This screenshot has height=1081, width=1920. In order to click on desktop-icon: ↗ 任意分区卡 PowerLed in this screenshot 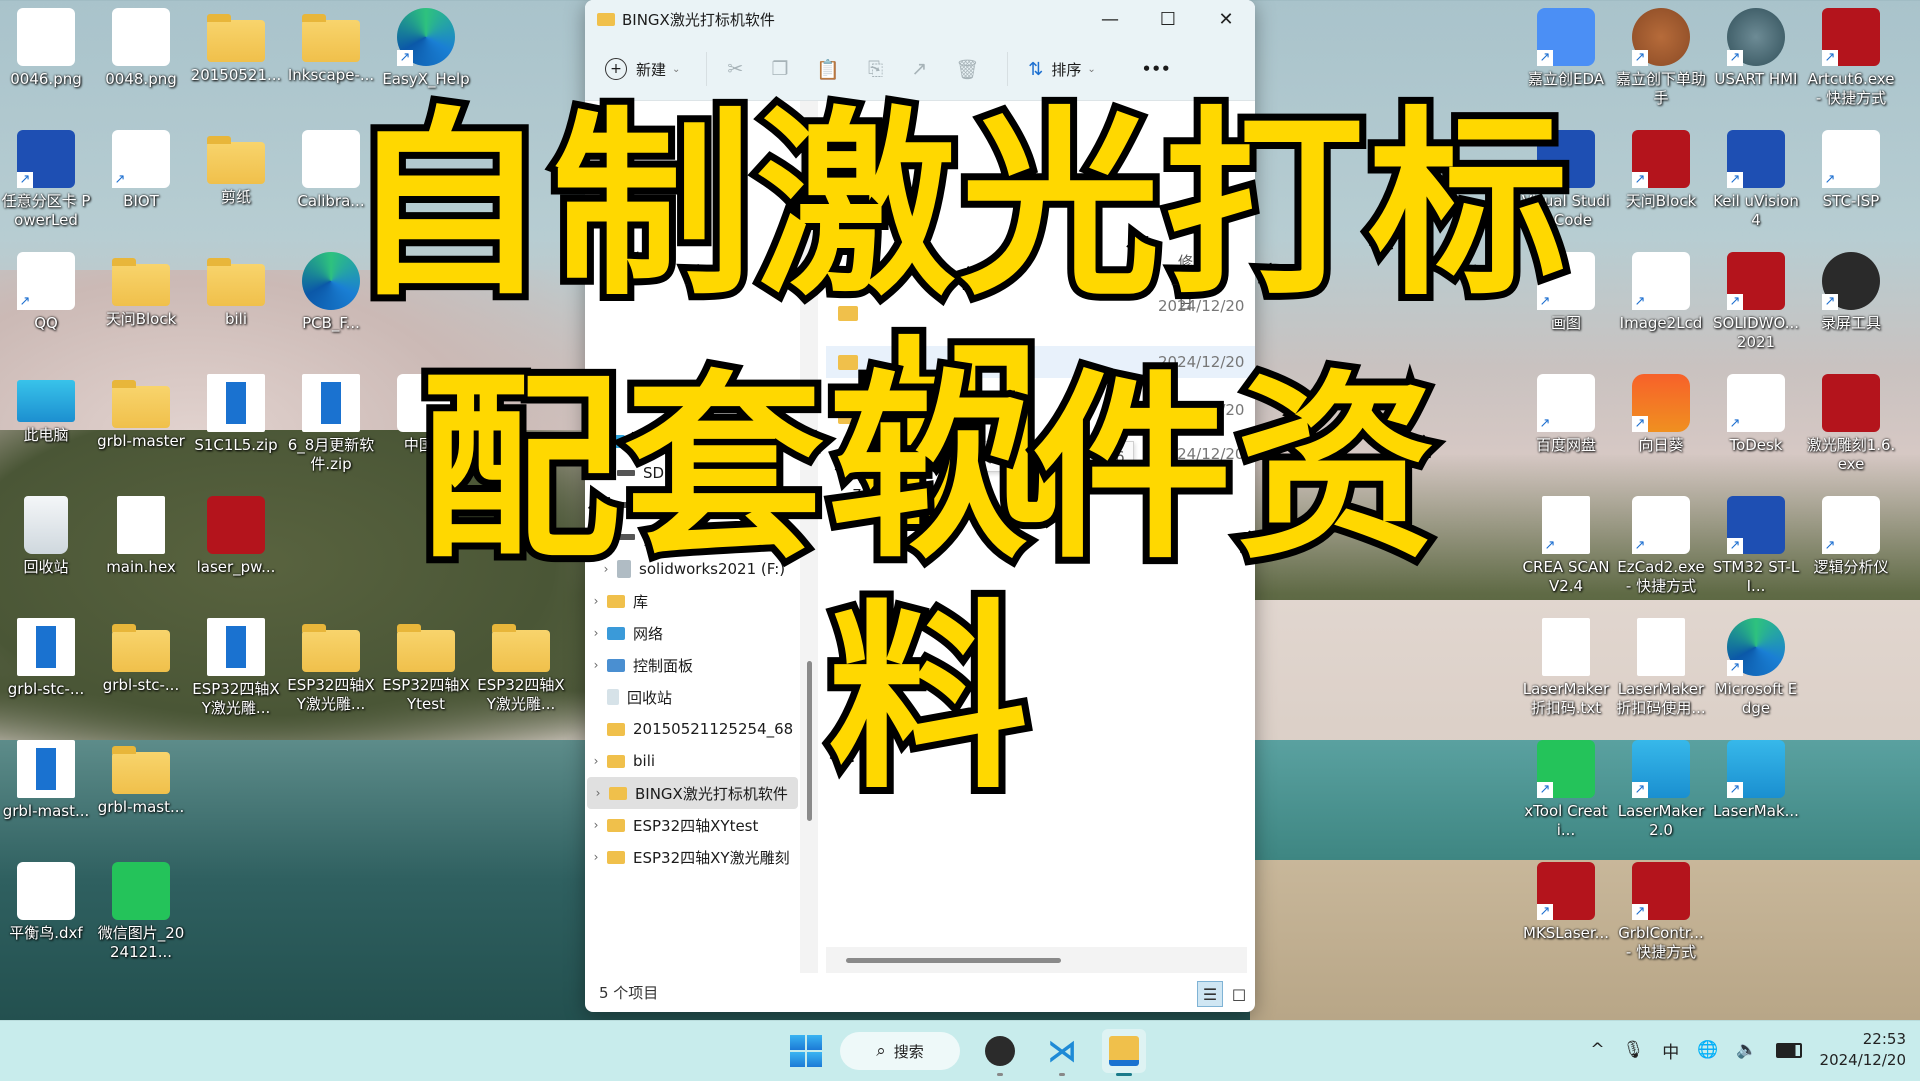, I will do `click(46, 180)`.